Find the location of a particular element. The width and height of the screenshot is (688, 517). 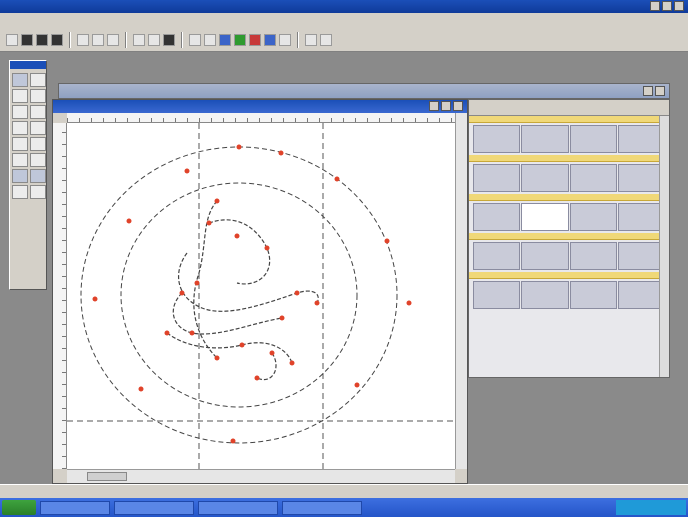

zoom-tool-icon is located at coordinates (20, 144).